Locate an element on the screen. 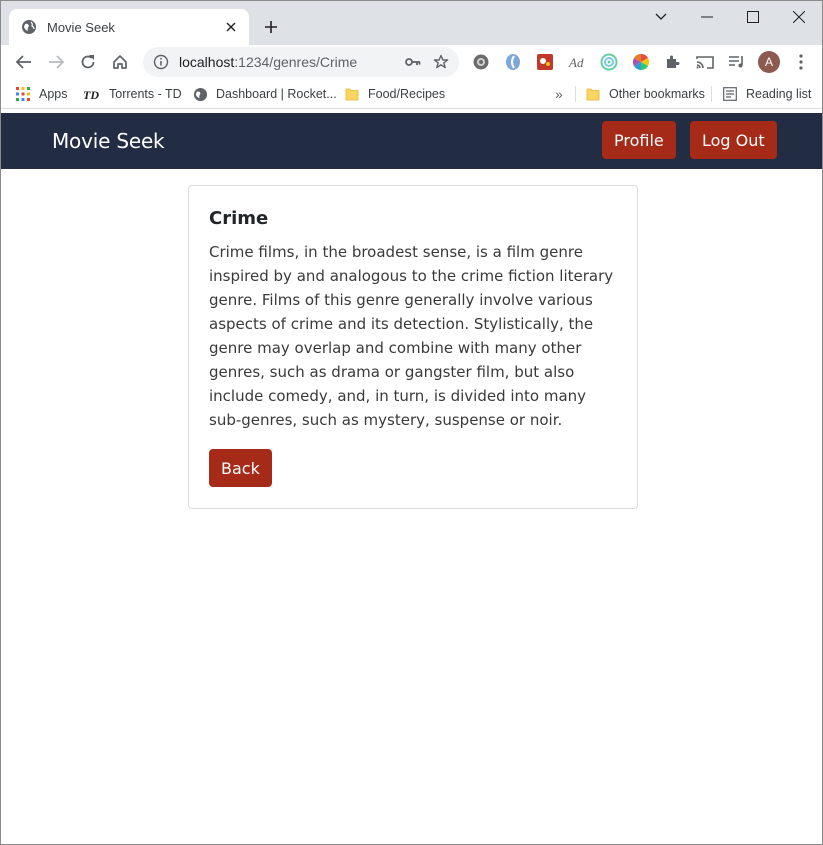 The width and height of the screenshot is (823, 845). key-icon is located at coordinates (413, 62).